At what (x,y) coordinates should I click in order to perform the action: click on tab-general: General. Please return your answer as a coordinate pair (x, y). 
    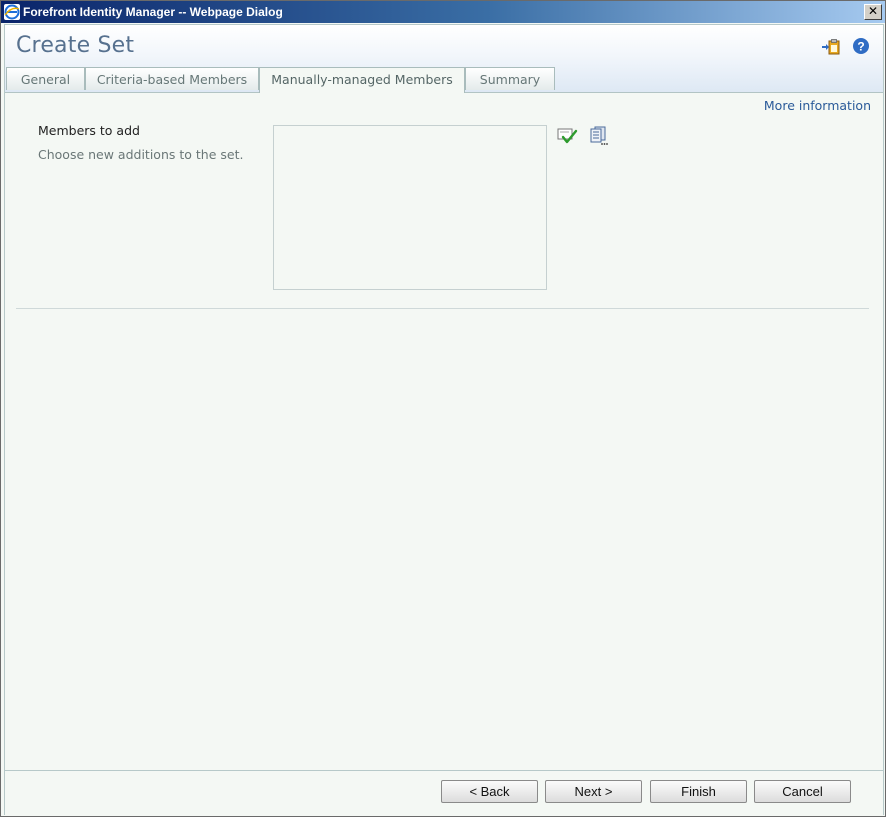
    Looking at the image, I should click on (45, 78).